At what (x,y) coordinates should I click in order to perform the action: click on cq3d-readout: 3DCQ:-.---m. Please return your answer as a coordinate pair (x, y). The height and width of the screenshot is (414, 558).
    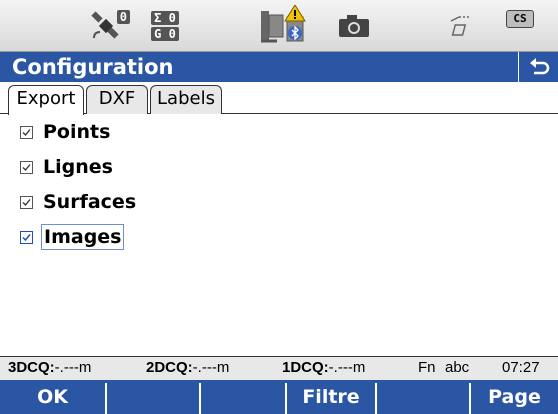
    Looking at the image, I should click on (49, 368).